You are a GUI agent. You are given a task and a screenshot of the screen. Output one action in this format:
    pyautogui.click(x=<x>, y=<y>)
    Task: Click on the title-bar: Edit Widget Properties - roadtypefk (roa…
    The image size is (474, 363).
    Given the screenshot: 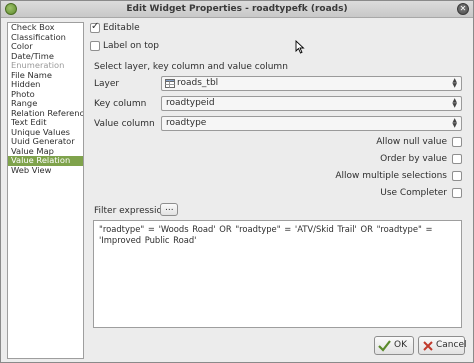 What is the action you would take?
    pyautogui.click(x=237, y=9)
    